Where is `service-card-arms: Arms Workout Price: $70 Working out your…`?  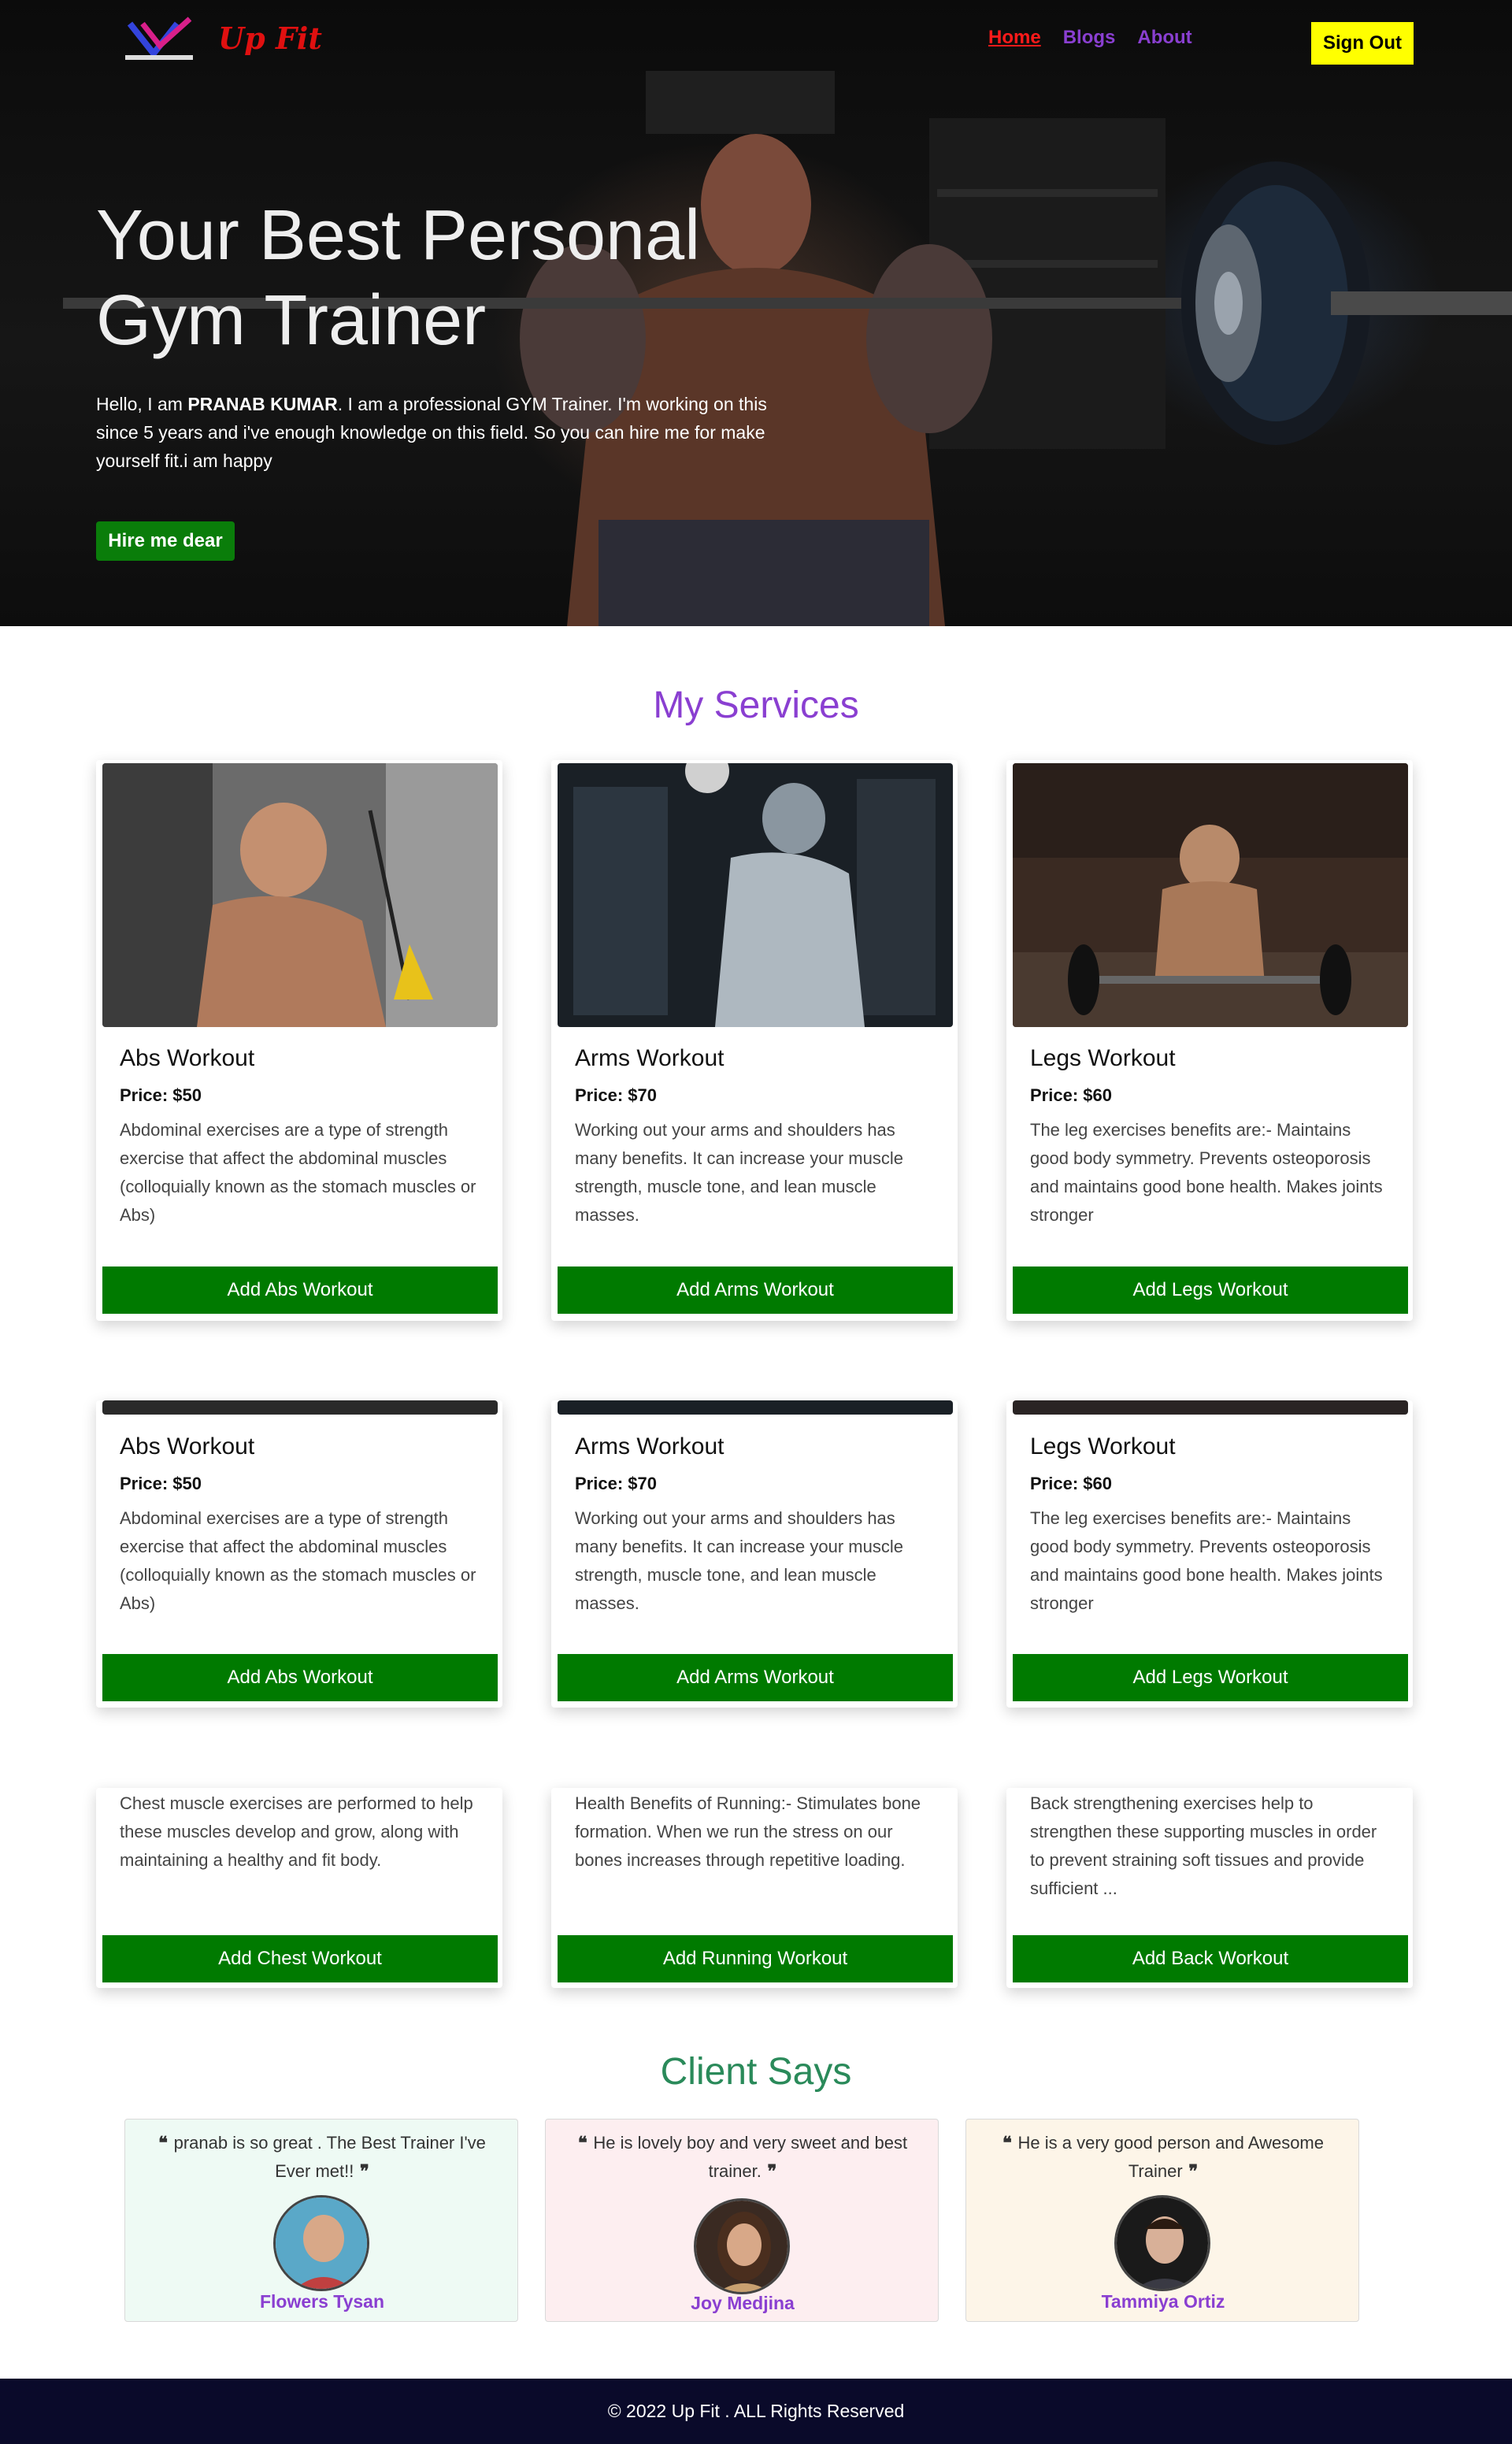
service-card-arms: Arms Workout Price: $70 Working out your… is located at coordinates (754, 1040).